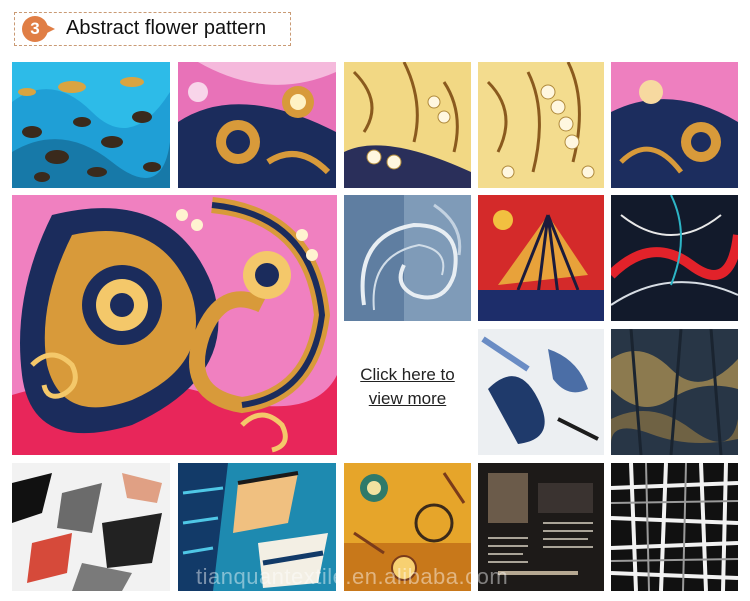 The height and width of the screenshot is (601, 750). I want to click on view-more-panel: Click here to view more, so click(407, 390).